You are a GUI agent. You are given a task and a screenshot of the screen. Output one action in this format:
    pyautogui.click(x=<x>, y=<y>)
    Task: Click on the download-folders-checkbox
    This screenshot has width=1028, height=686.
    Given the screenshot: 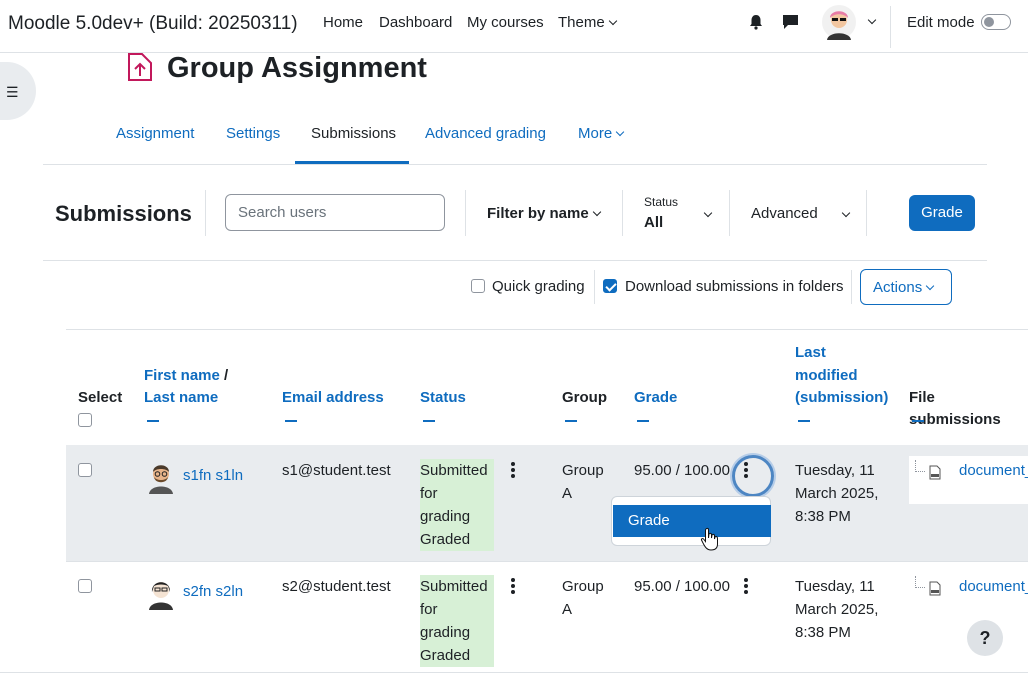 What is the action you would take?
    pyautogui.click(x=610, y=286)
    